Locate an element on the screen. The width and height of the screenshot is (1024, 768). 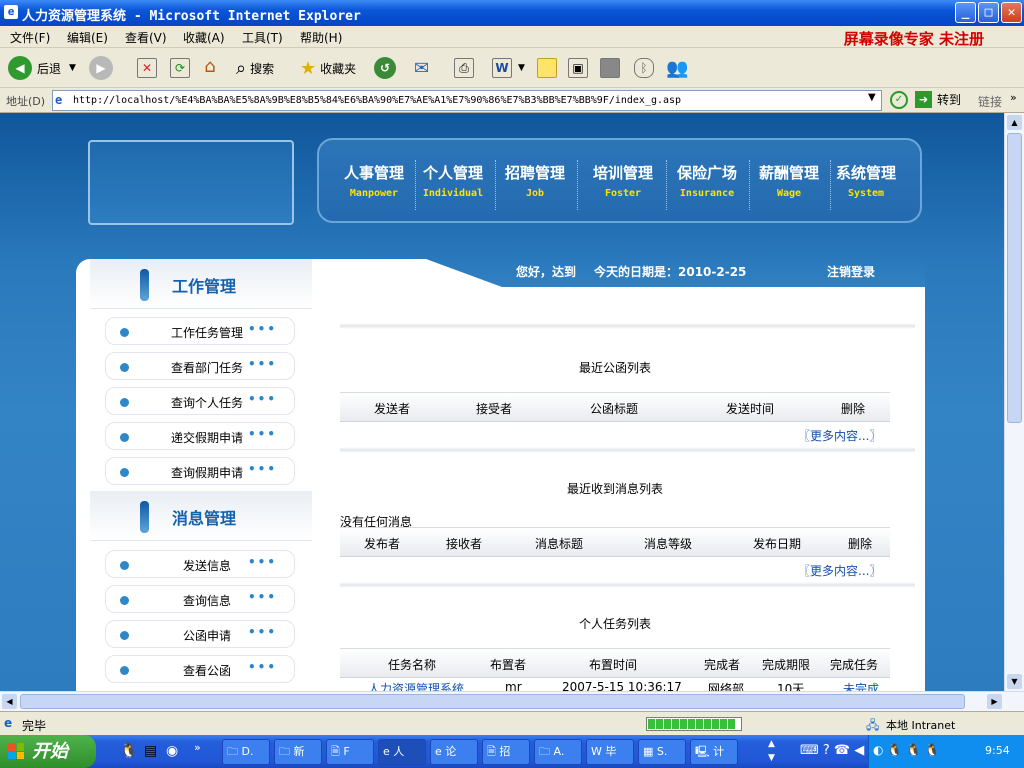
security-shield-icon: ✓ is located at coordinates (899, 100).